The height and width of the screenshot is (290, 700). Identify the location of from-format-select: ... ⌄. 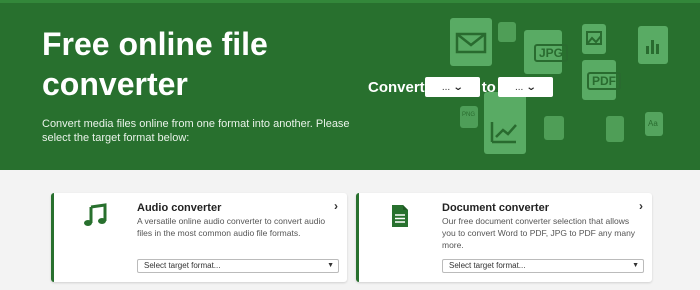
(452, 87).